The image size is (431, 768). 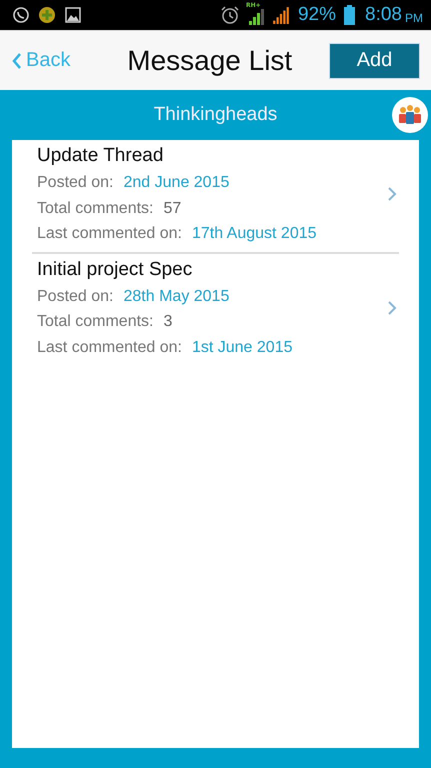 I want to click on clock-period: PM, so click(x=414, y=17).